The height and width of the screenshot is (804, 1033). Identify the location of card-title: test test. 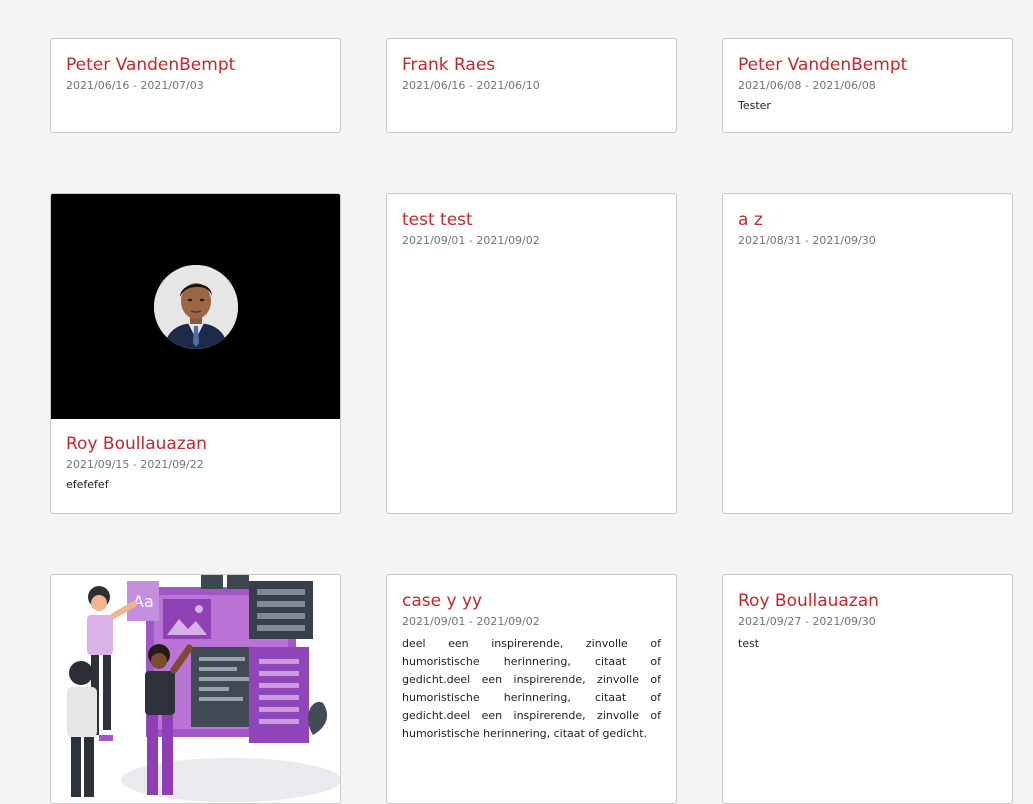
(437, 220).